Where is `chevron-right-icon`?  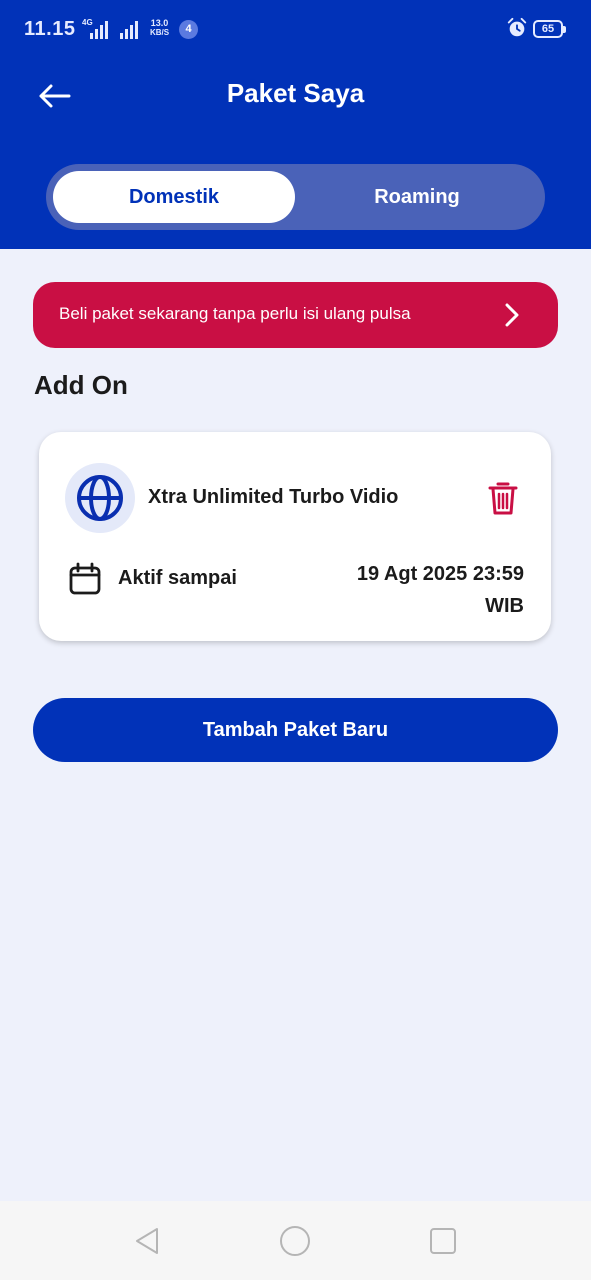 chevron-right-icon is located at coordinates (512, 315).